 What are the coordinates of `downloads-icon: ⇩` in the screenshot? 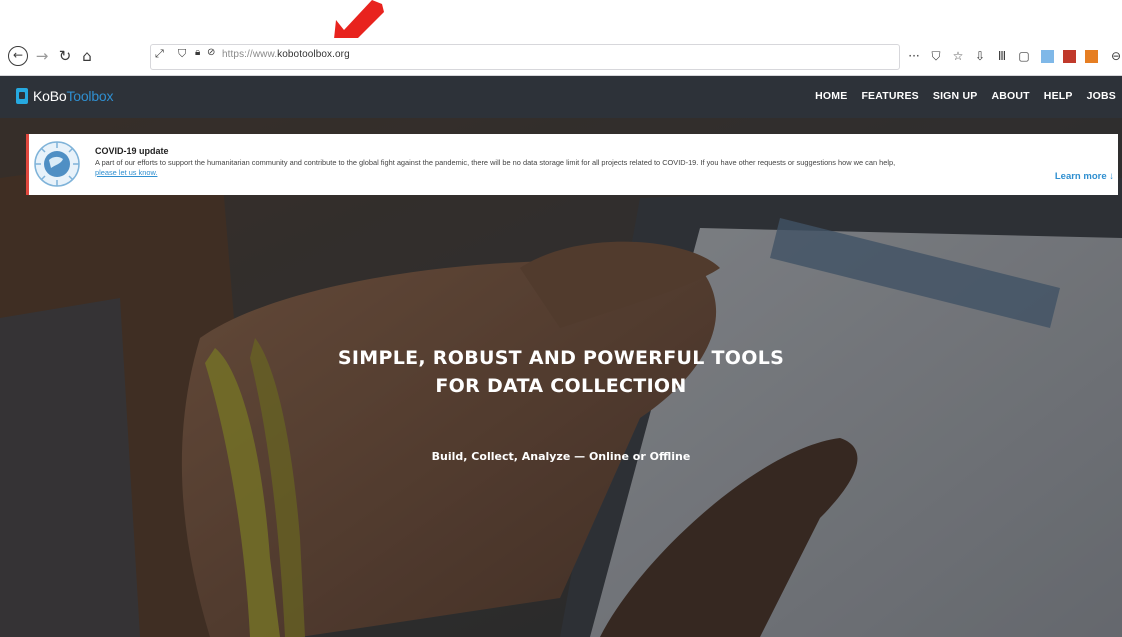 It's located at (980, 56).